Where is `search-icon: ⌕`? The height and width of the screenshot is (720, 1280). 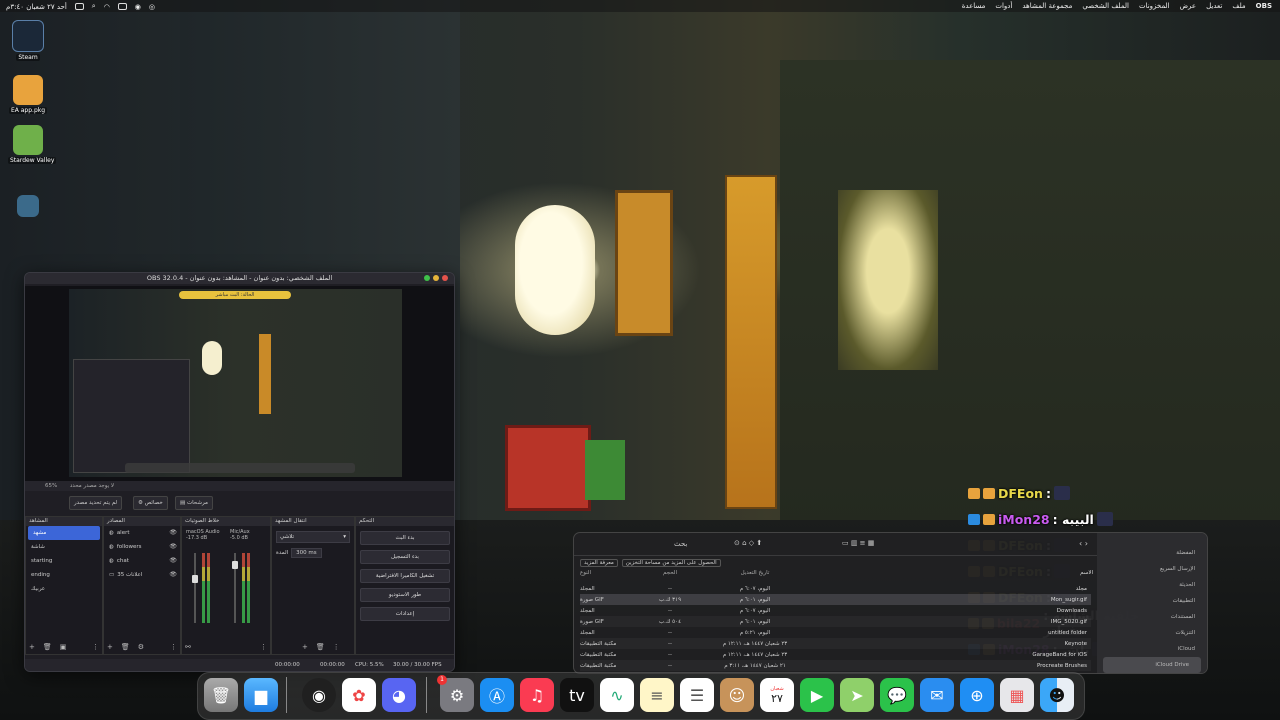 search-icon: ⌕ is located at coordinates (94, 6).